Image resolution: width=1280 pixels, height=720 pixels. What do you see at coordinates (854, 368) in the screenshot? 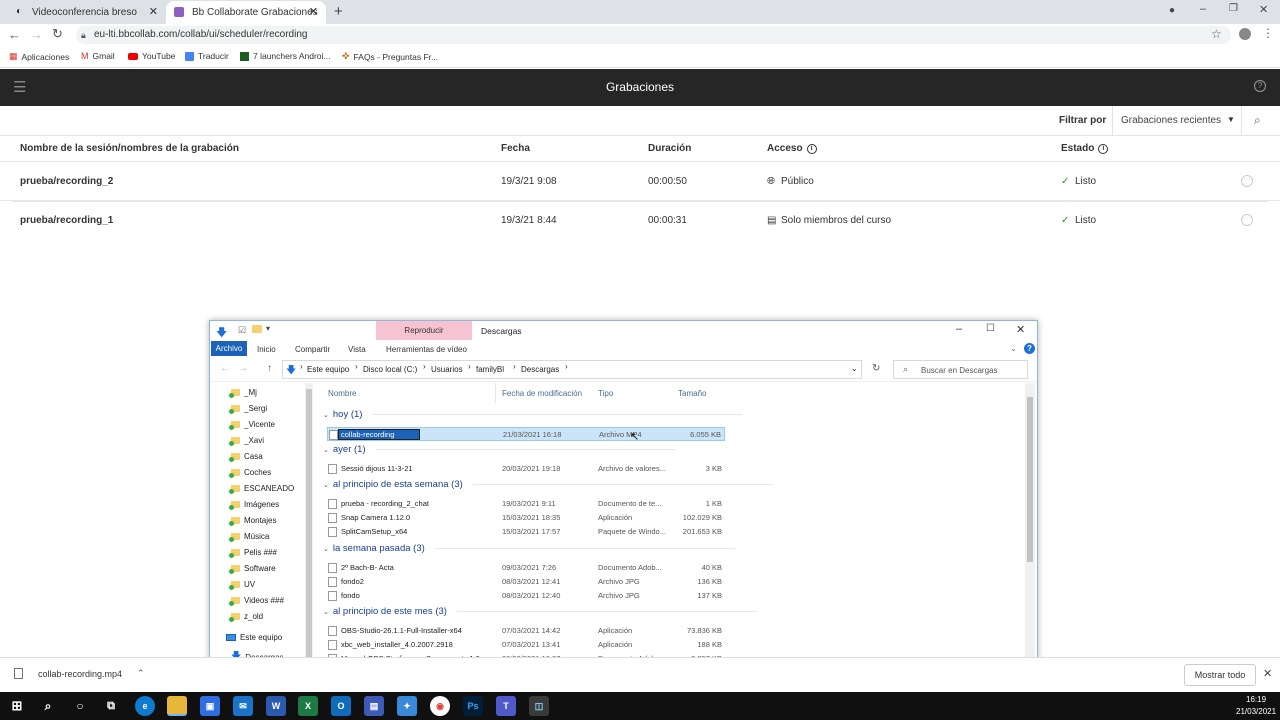
I see `chevron-down-icon: ⌄` at bounding box center [854, 368].